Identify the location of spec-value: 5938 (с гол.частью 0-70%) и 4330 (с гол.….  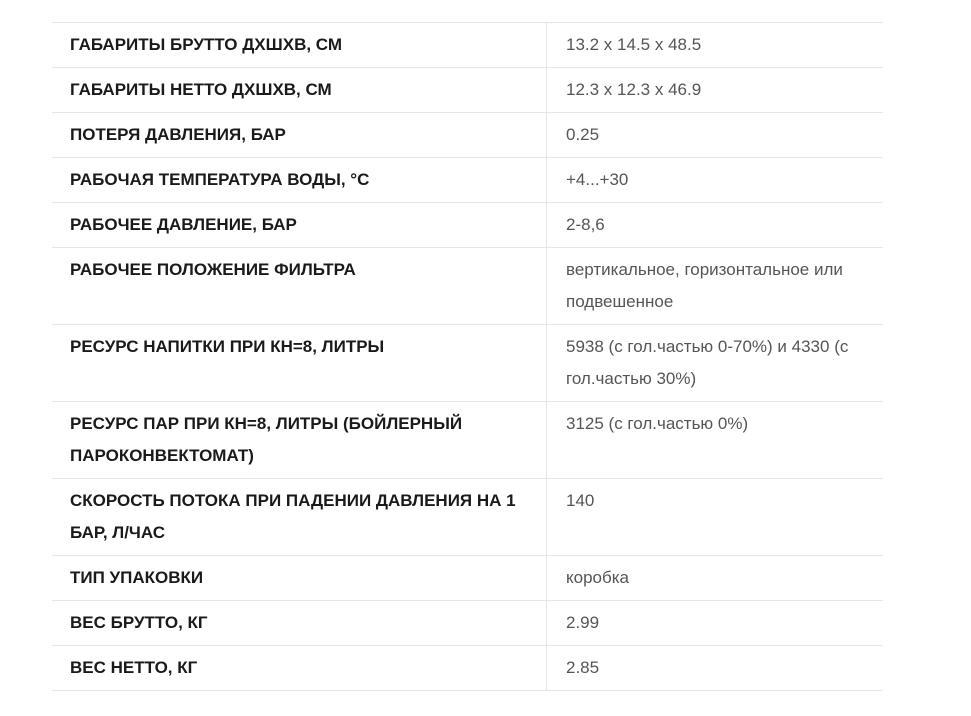
(707, 362).